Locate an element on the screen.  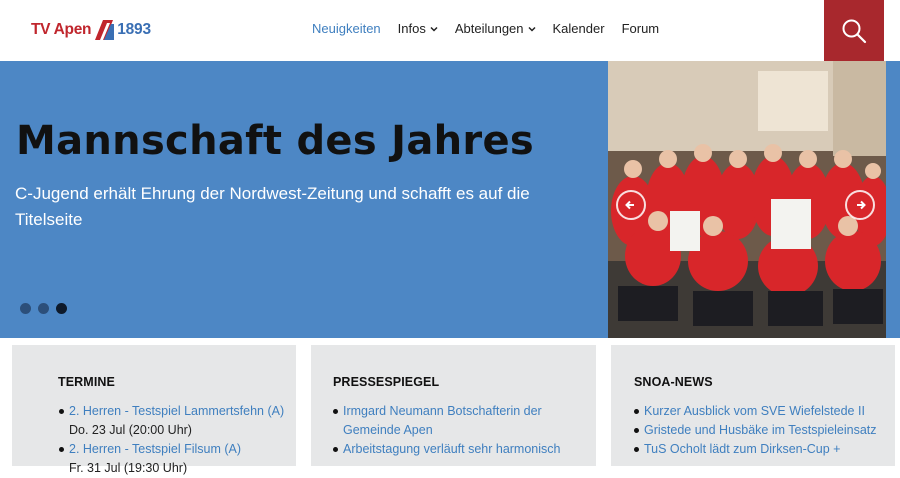
search-icon is located at coordinates (854, 31).